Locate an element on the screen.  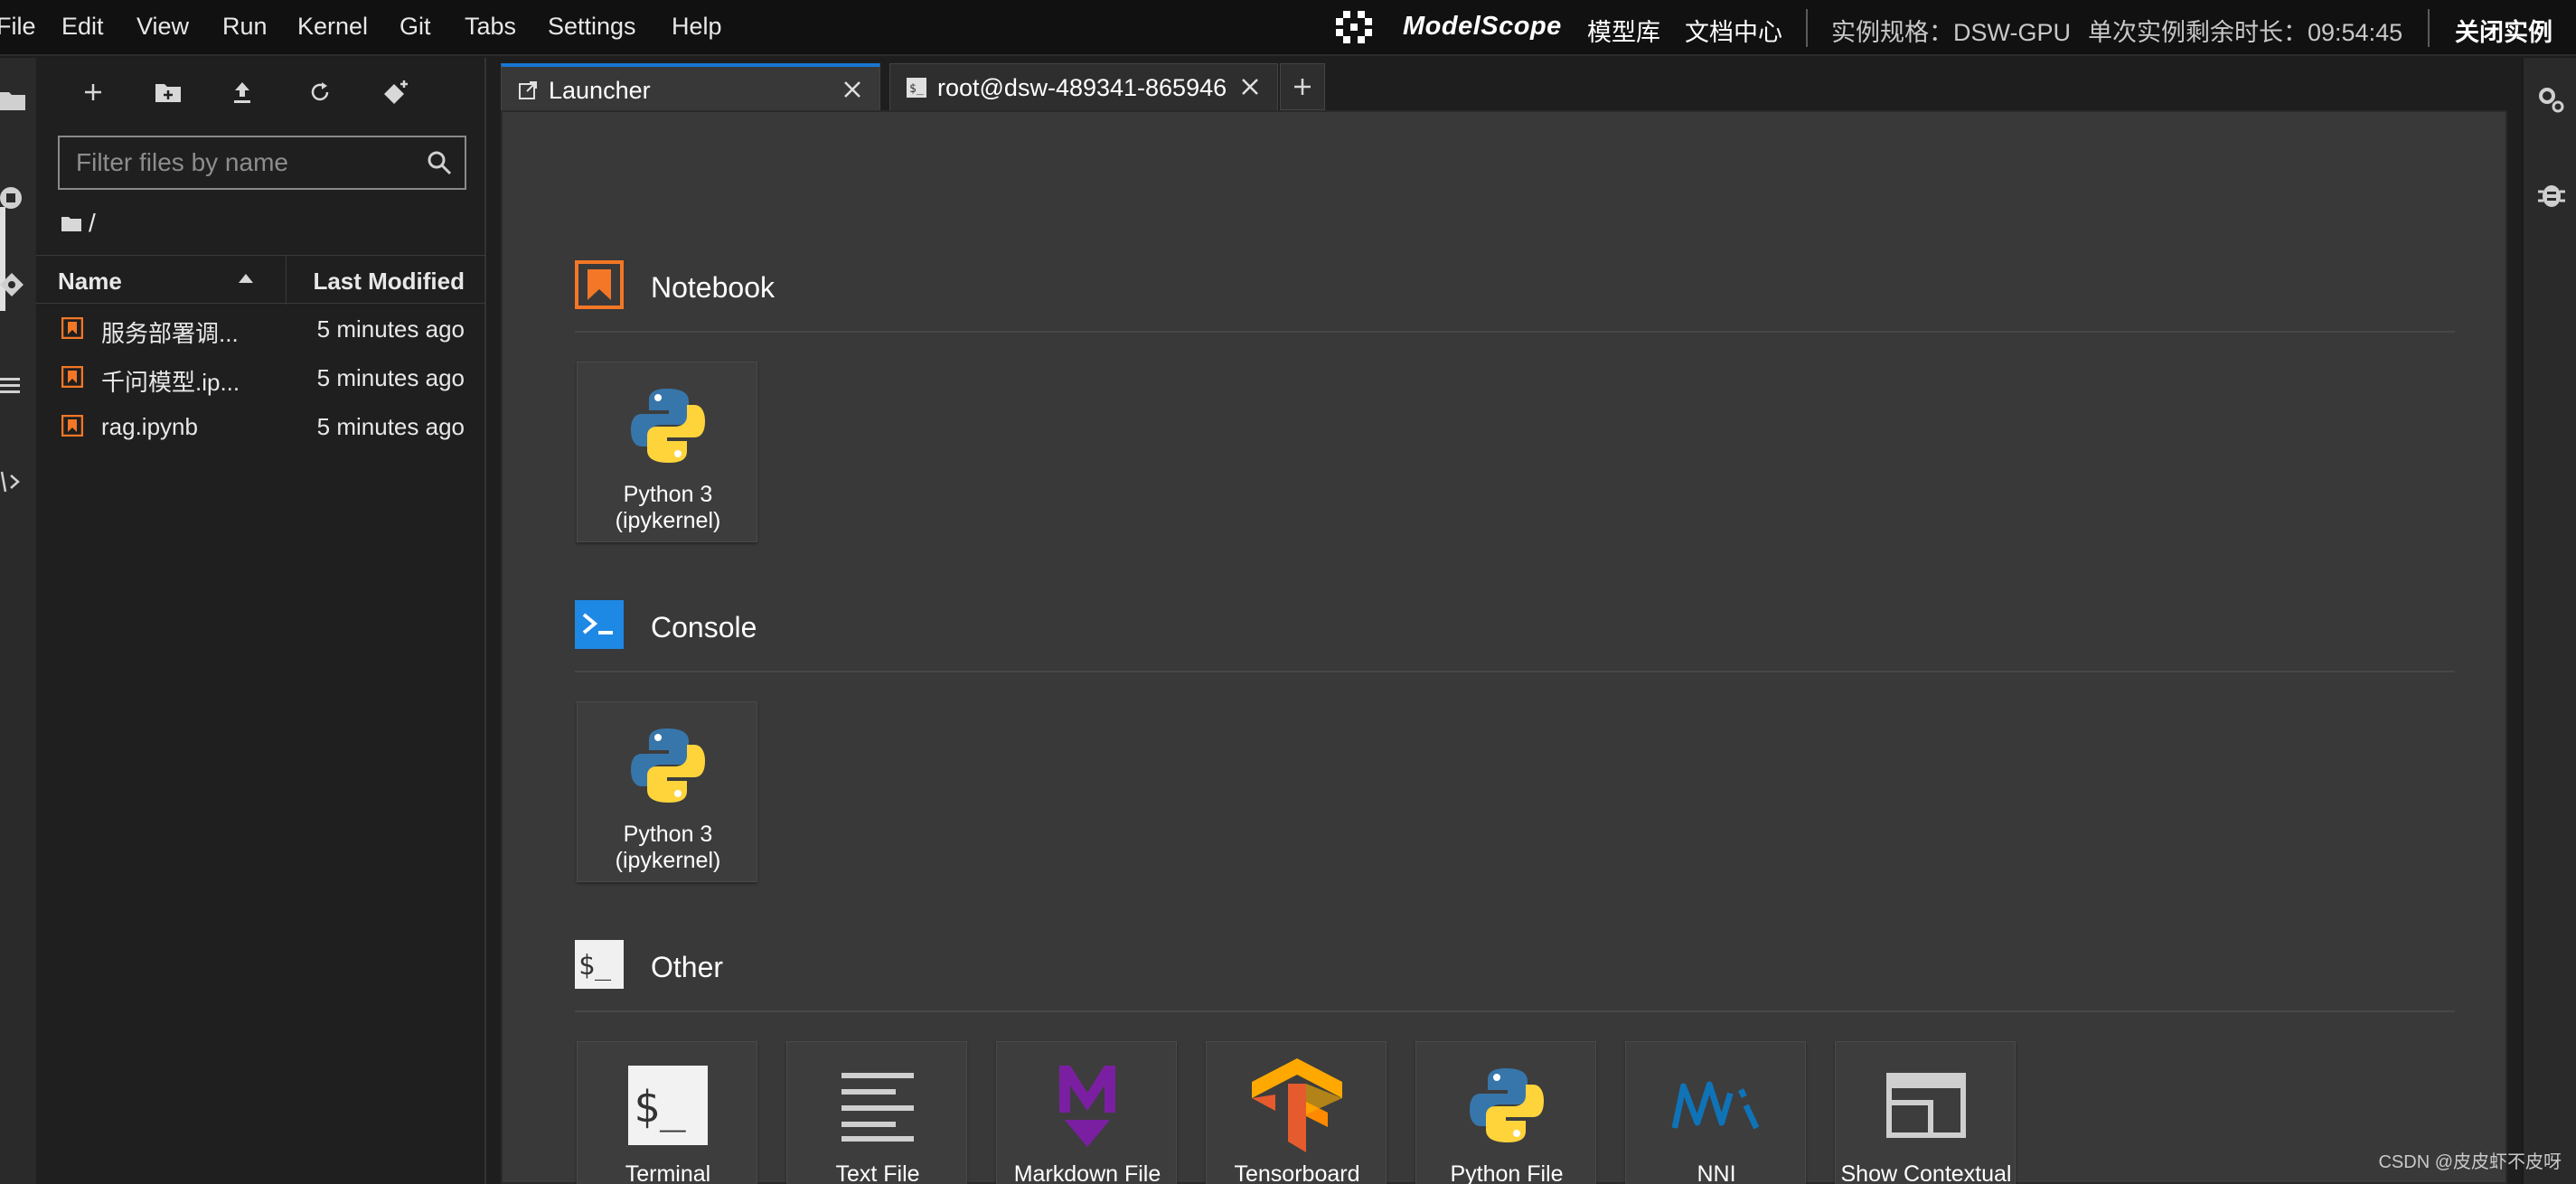
section-title-other: Other is located at coordinates (687, 967).